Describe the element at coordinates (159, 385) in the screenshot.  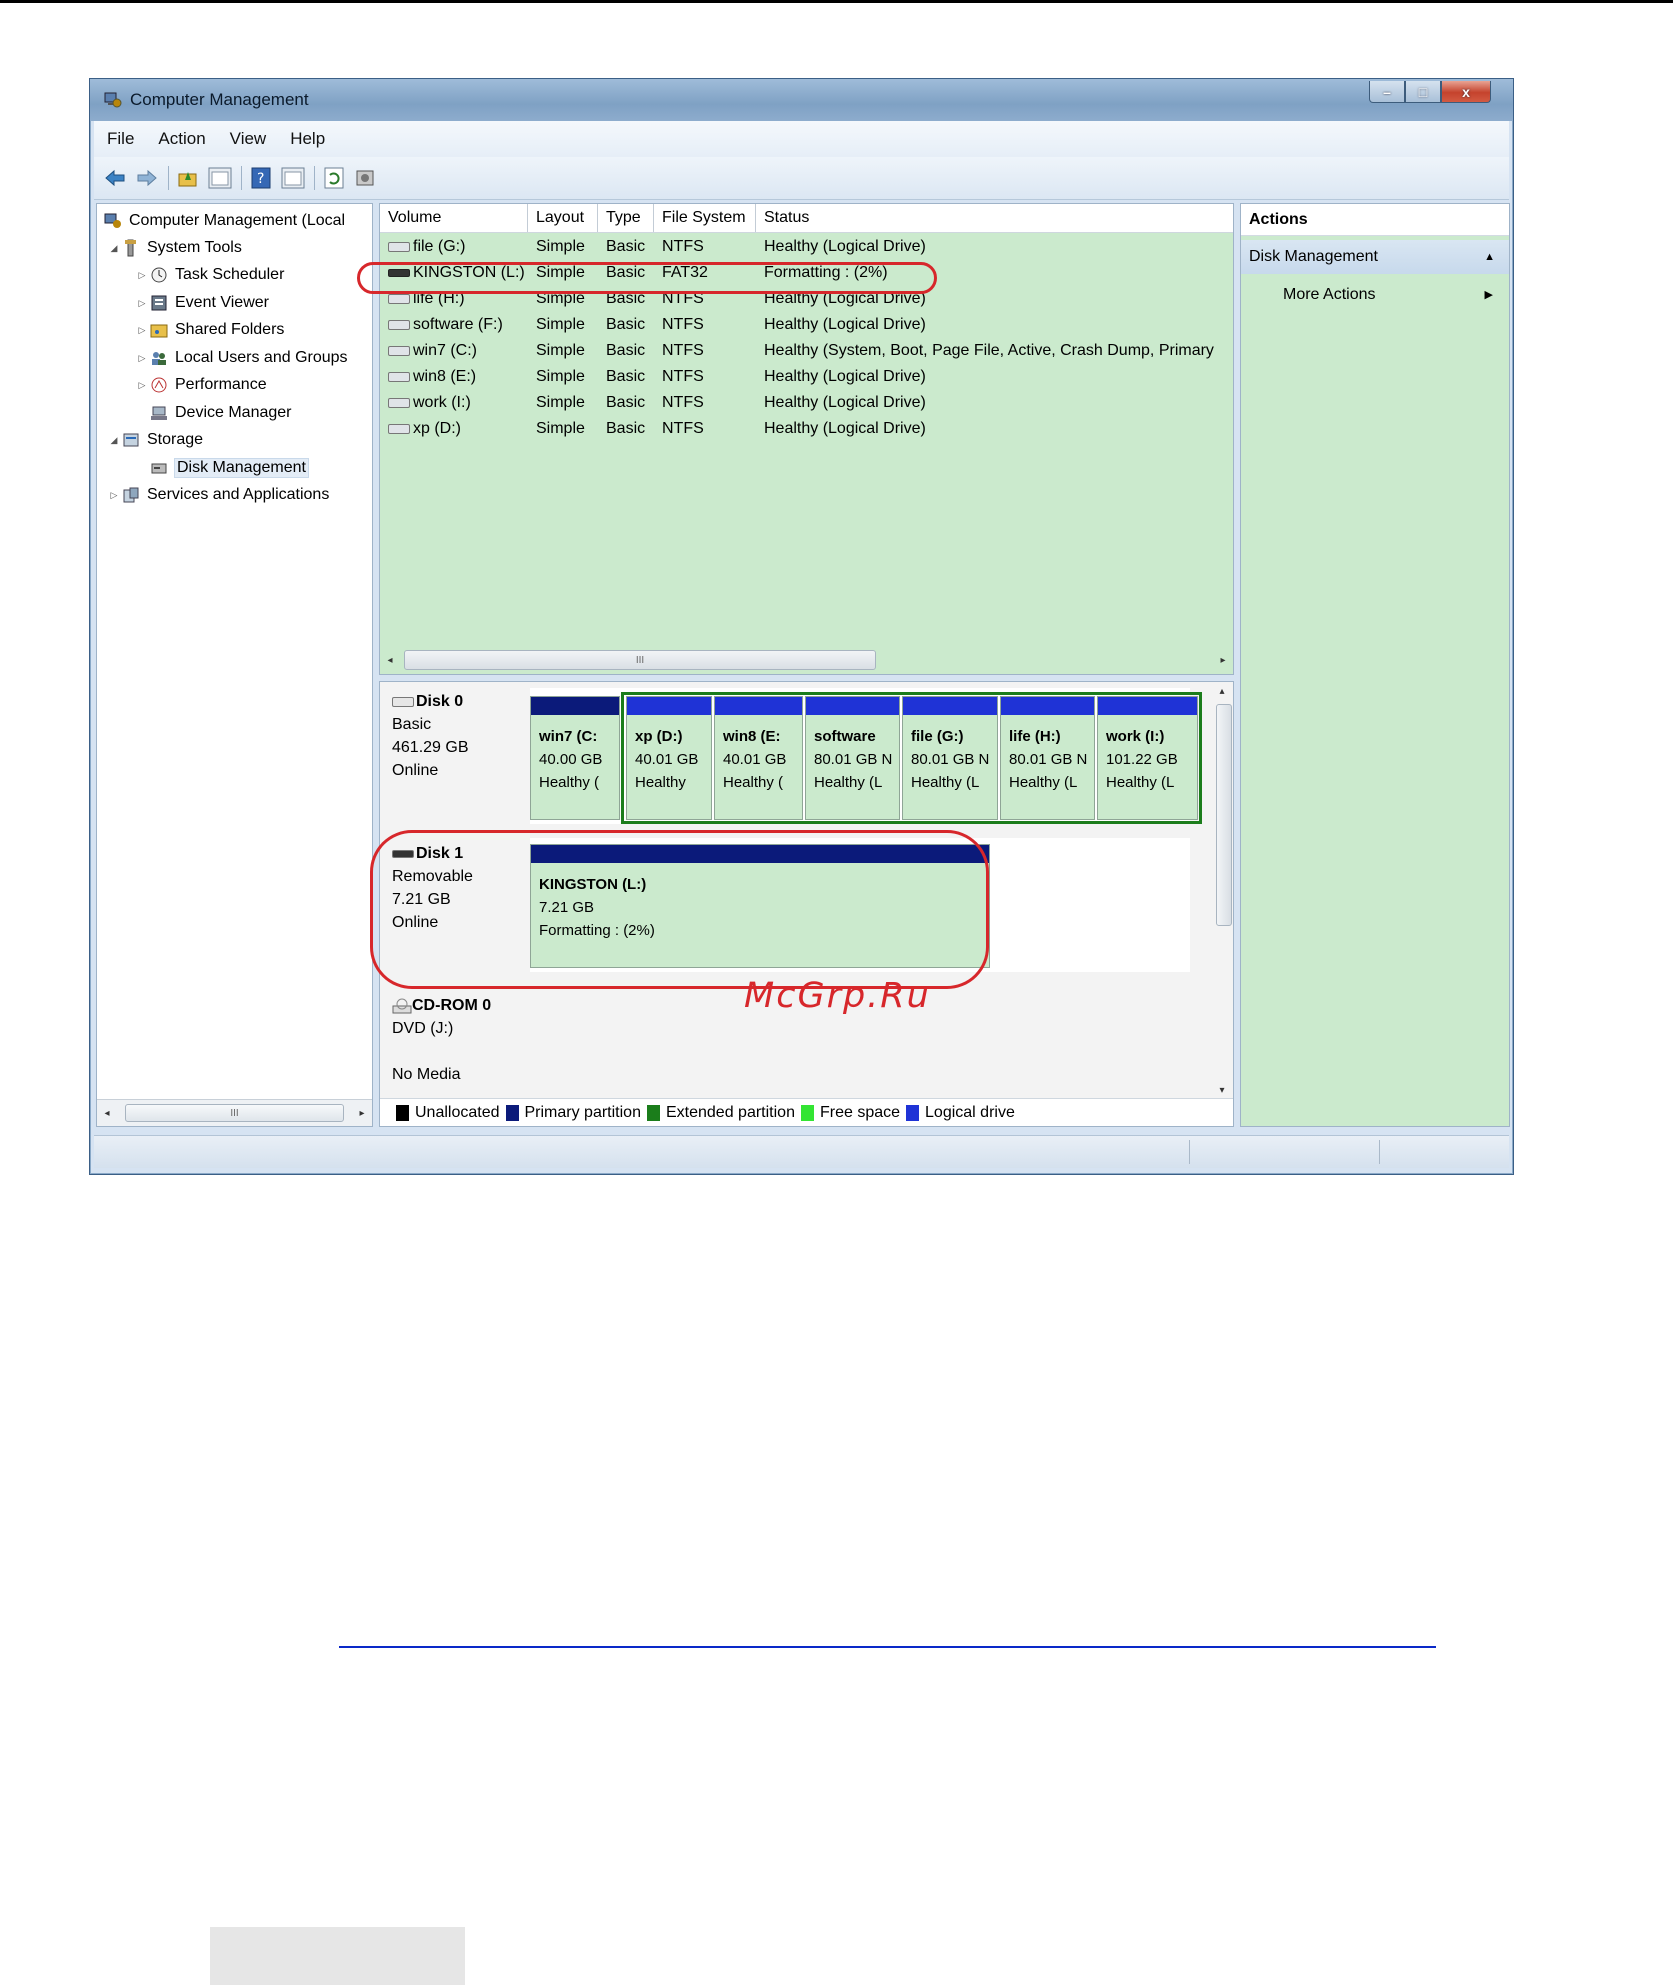
I see `performance-icon` at that location.